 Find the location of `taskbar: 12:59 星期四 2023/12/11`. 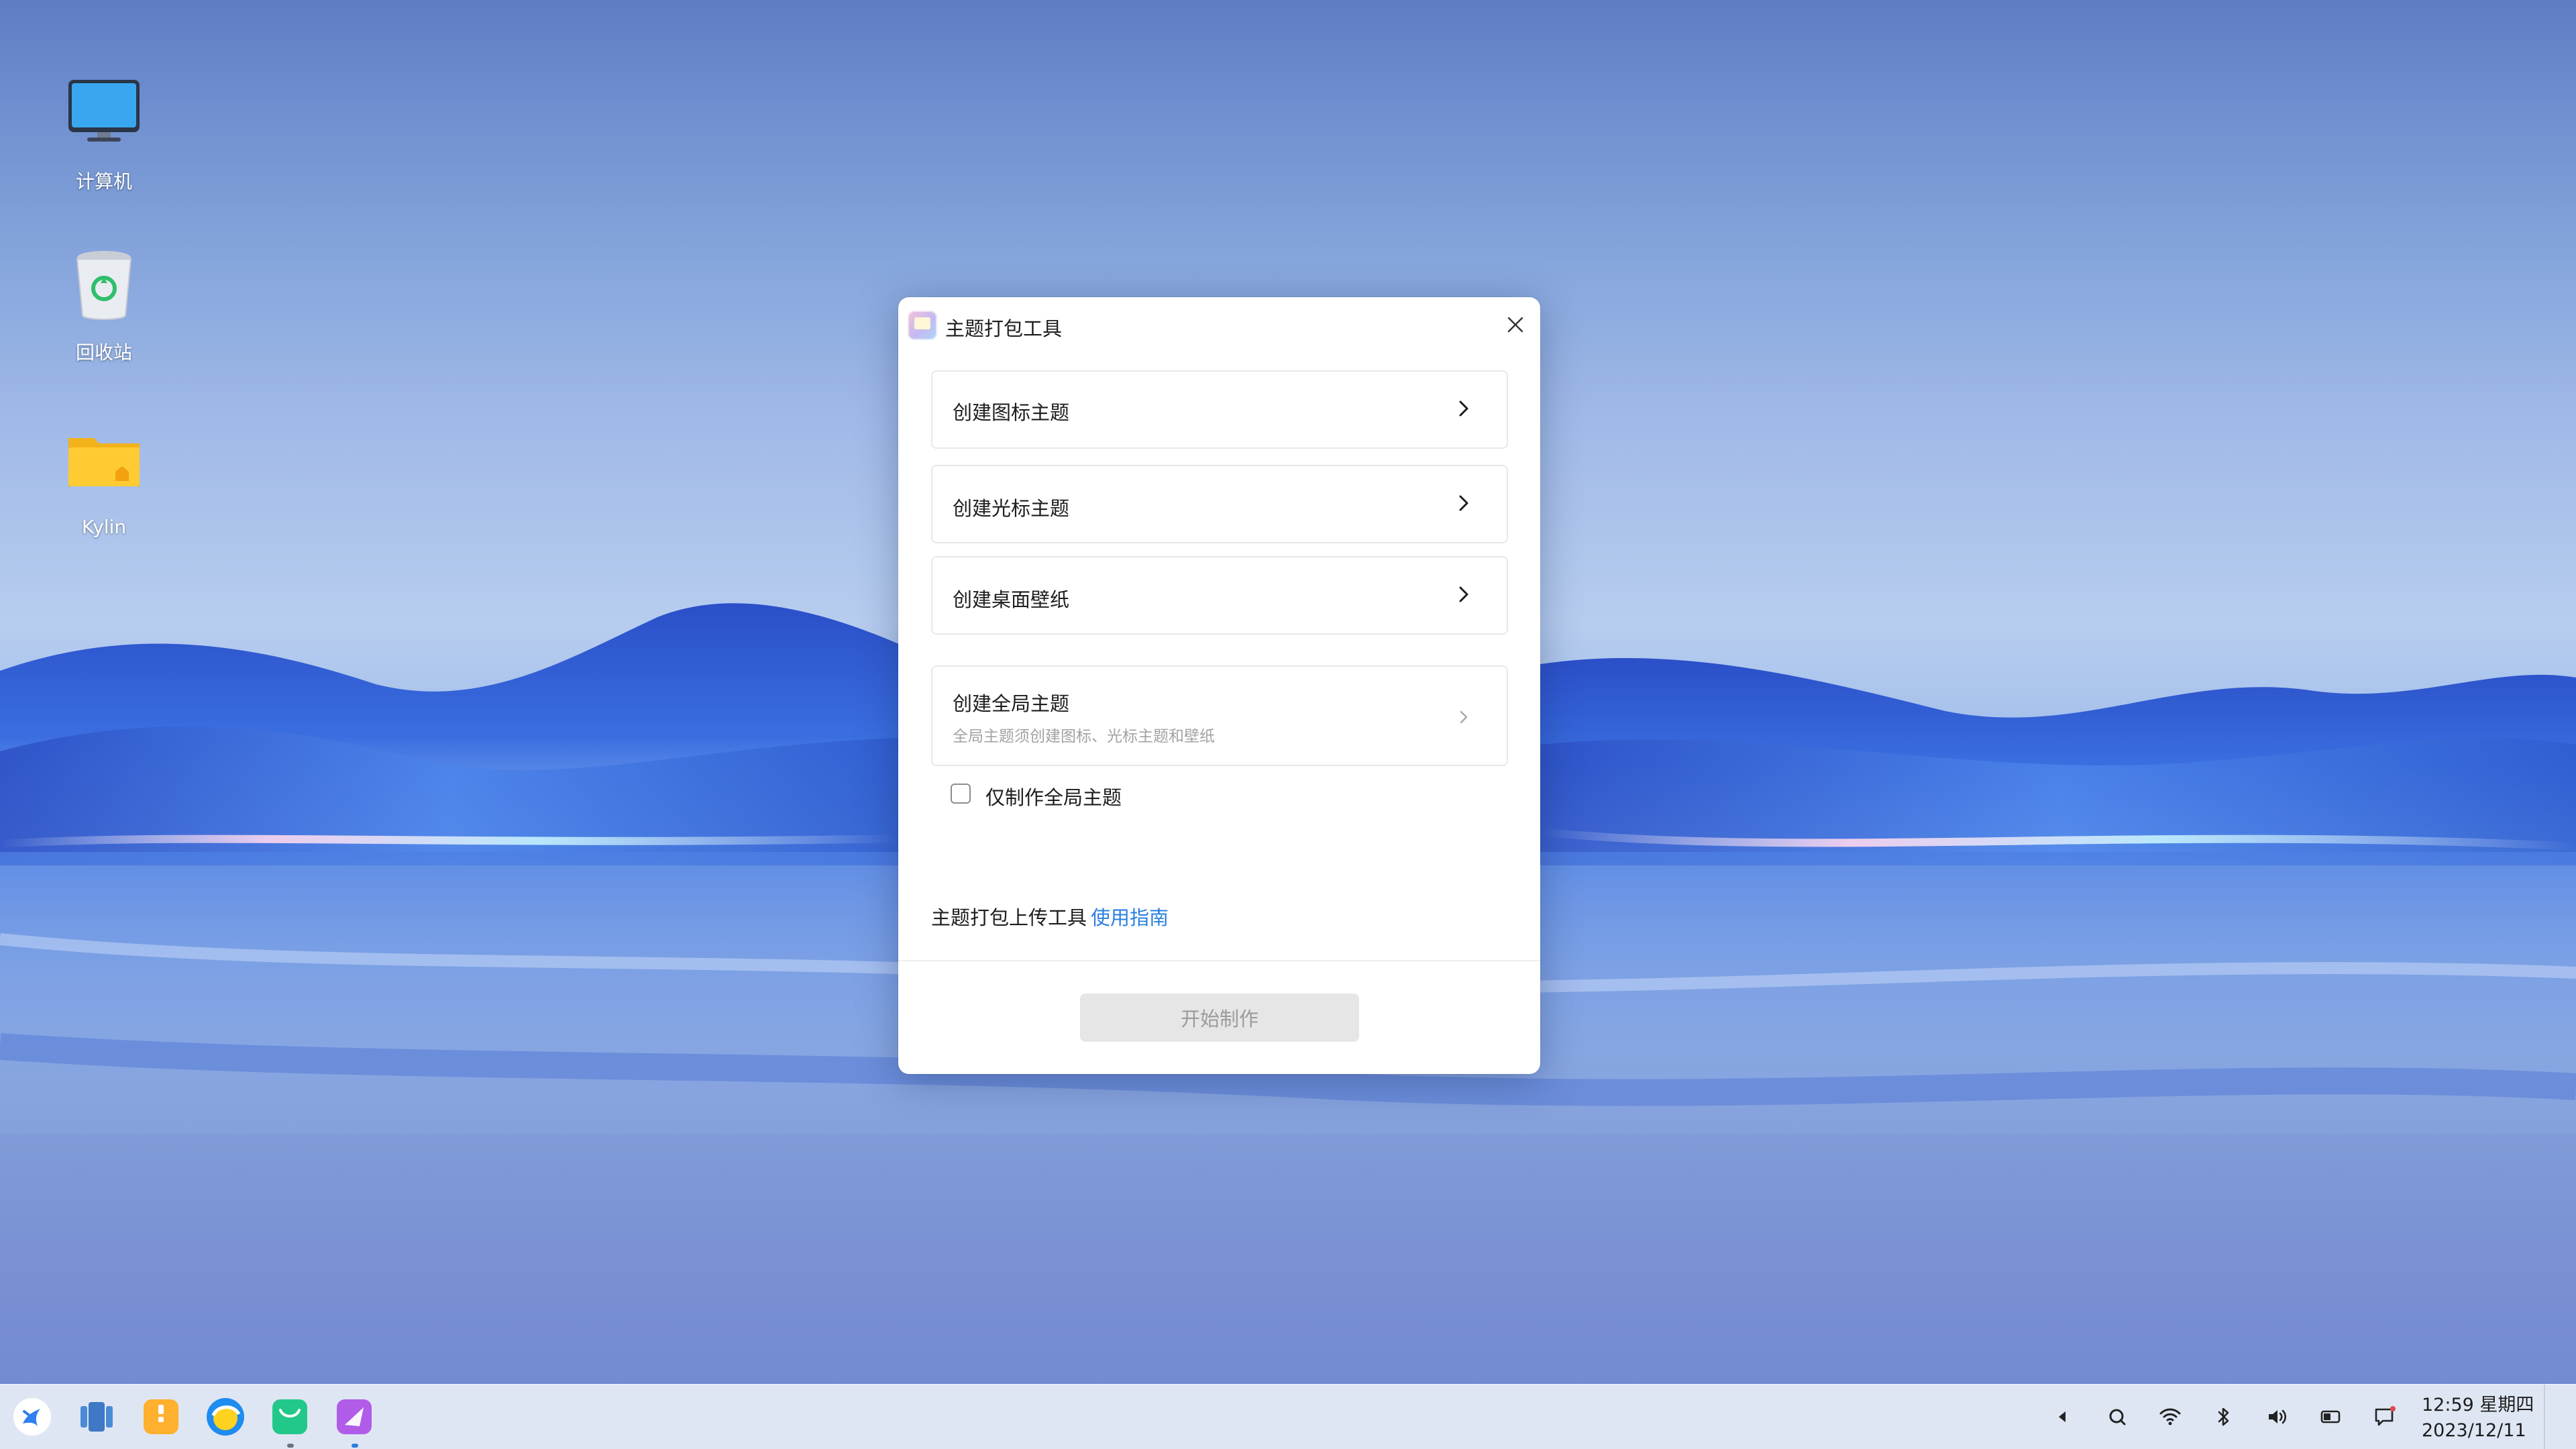

taskbar: 12:59 星期四 2023/12/11 is located at coordinates (1288, 1416).